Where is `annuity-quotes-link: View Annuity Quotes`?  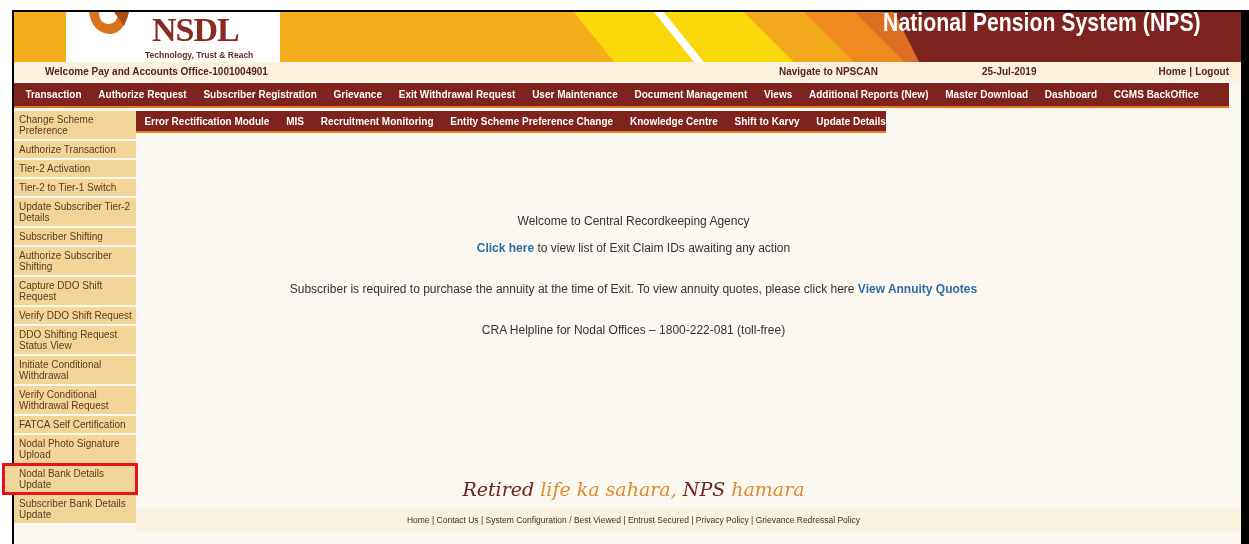
annuity-quotes-link: View Annuity Quotes is located at coordinates (917, 289).